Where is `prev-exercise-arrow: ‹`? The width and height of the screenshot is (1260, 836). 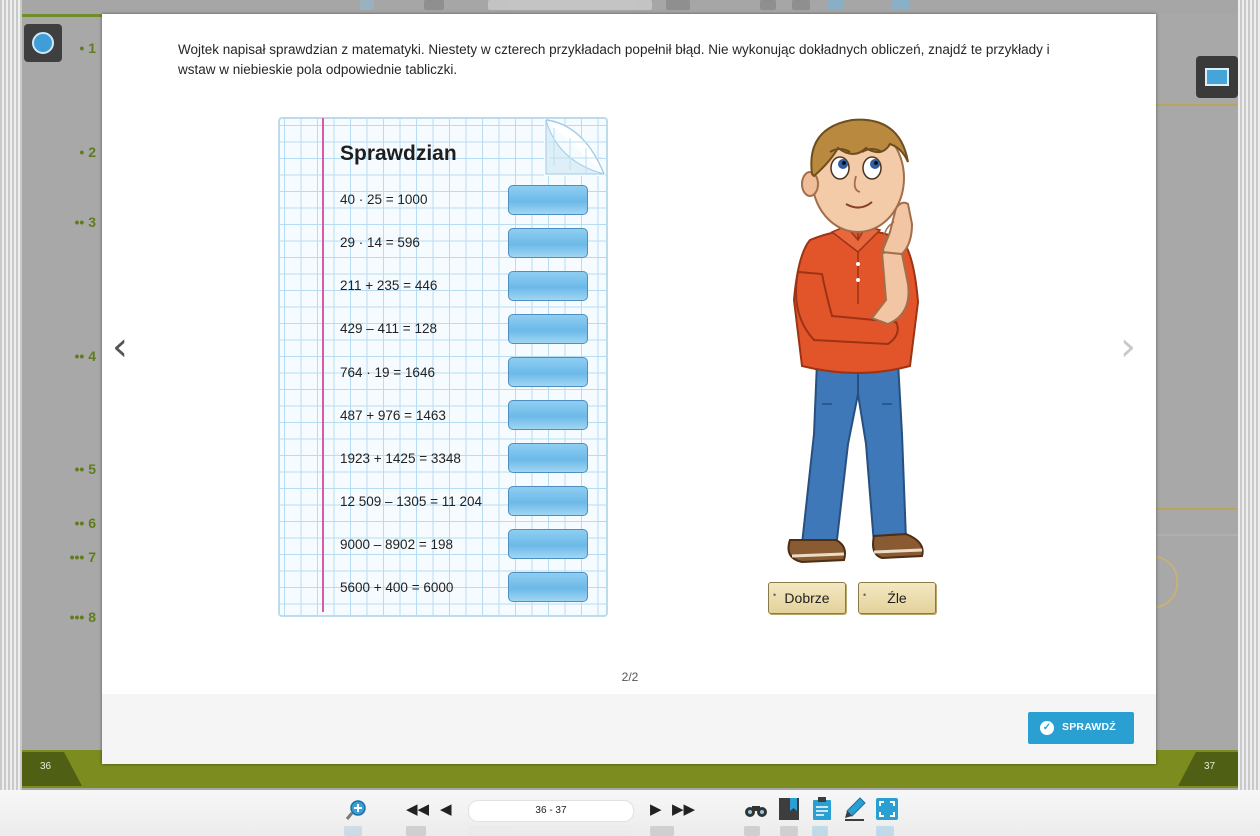 prev-exercise-arrow: ‹ is located at coordinates (124, 347).